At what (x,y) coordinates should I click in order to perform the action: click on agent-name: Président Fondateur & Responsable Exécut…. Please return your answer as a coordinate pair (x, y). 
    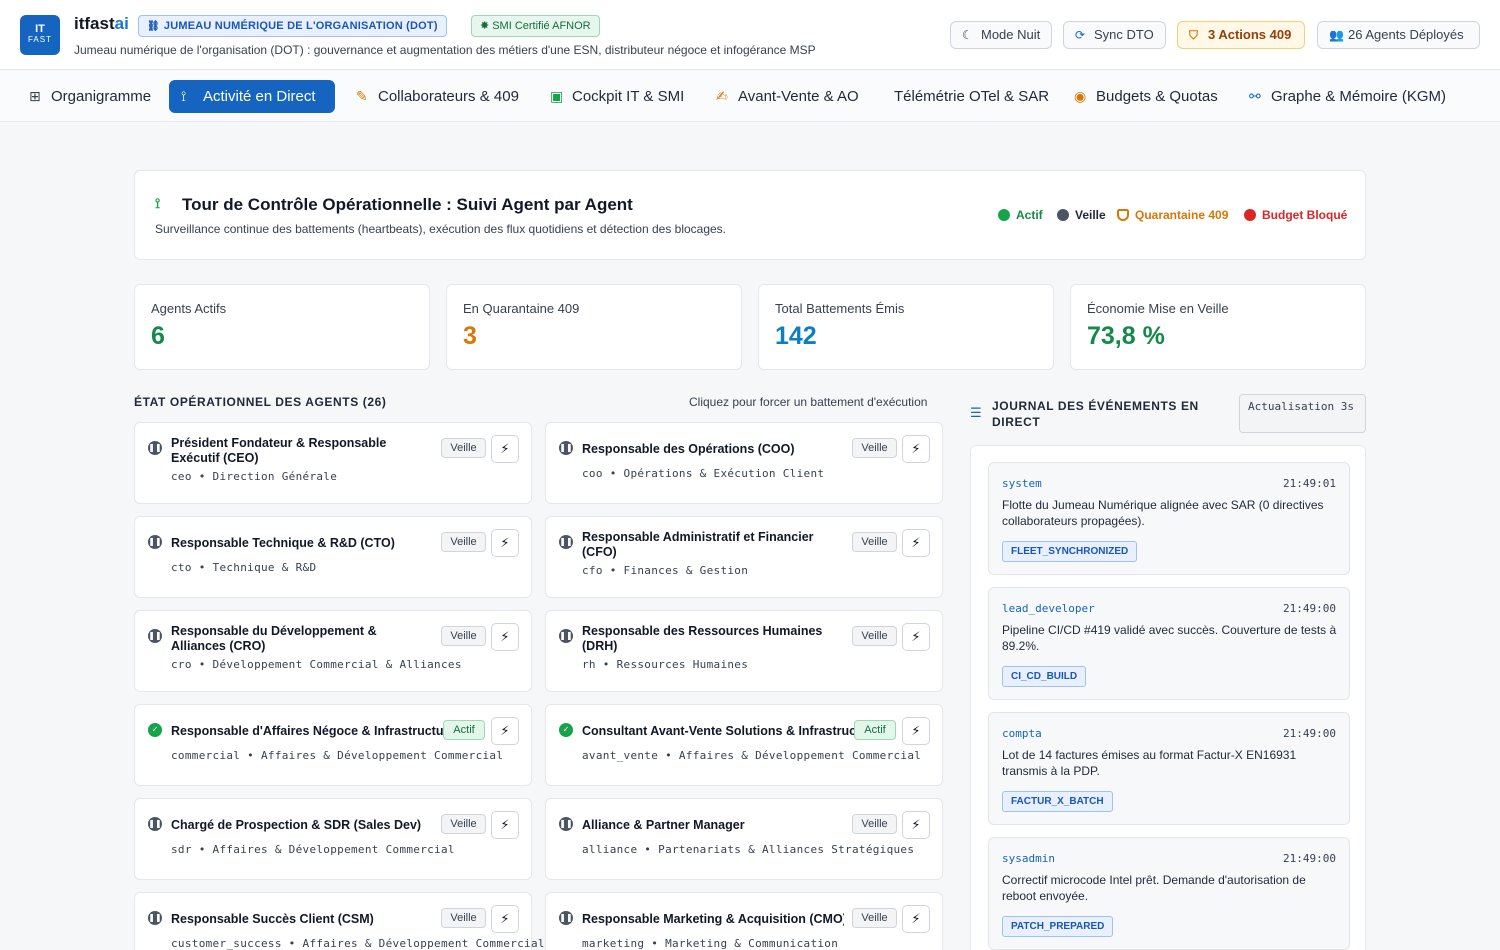
    Looking at the image, I should click on (279, 450).